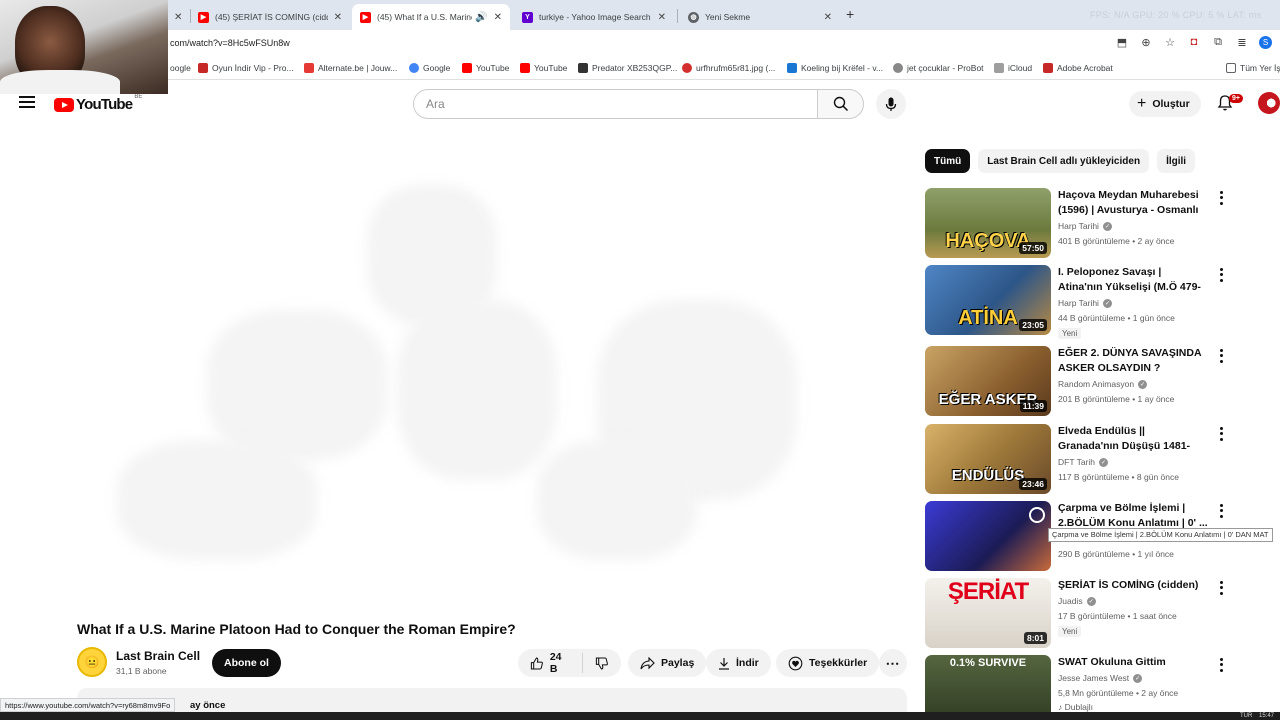 Image resolution: width=1280 pixels, height=720 pixels. Describe the element at coordinates (1265, 42) in the screenshot. I see `profile-icon: S` at that location.